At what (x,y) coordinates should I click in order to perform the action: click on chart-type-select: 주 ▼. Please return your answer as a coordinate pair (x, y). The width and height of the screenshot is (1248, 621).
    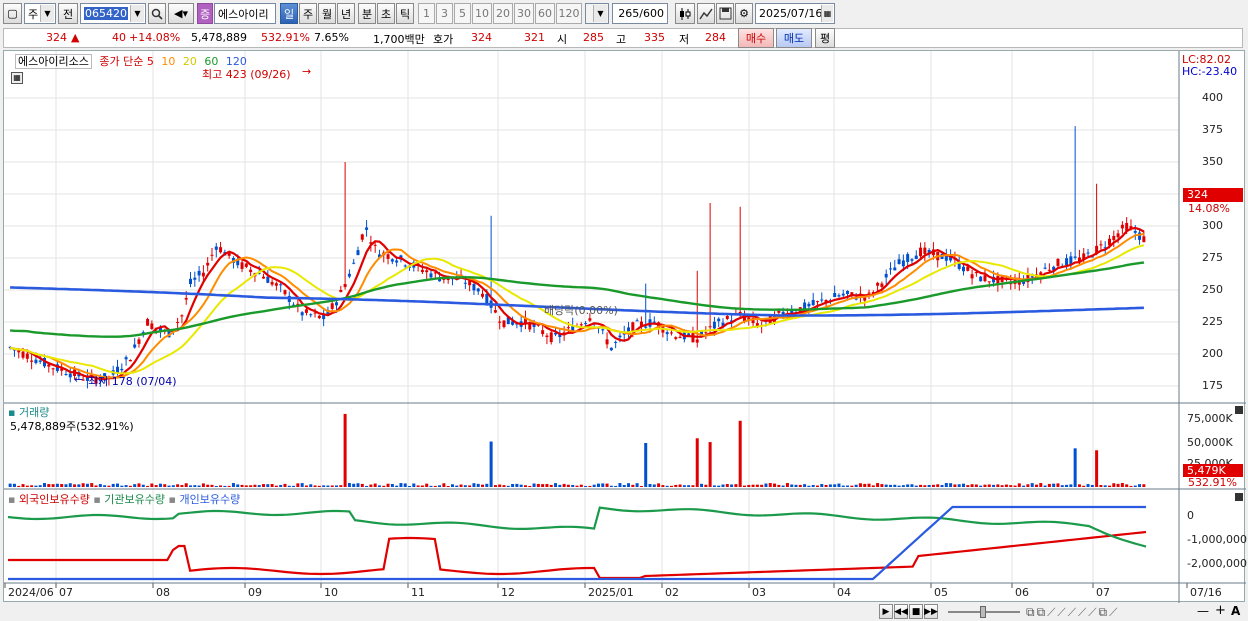
    Looking at the image, I should click on (40, 13).